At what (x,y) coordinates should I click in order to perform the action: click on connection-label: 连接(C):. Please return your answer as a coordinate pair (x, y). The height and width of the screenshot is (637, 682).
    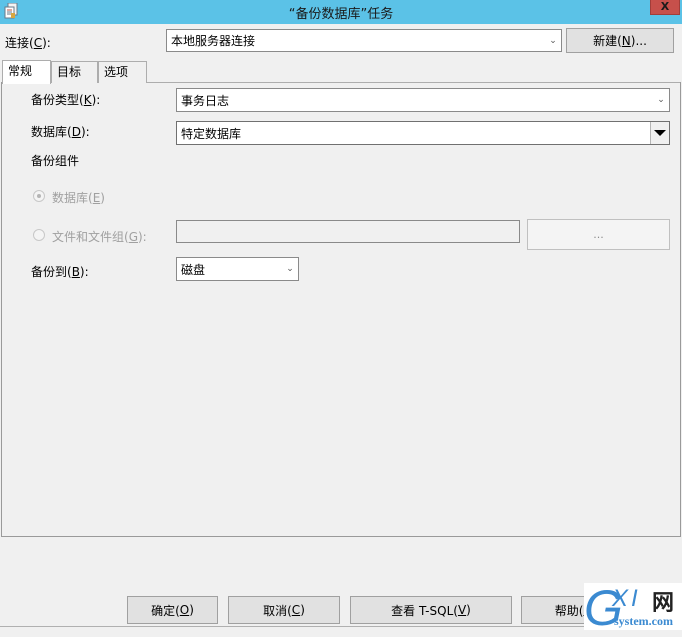
    Looking at the image, I should click on (28, 43).